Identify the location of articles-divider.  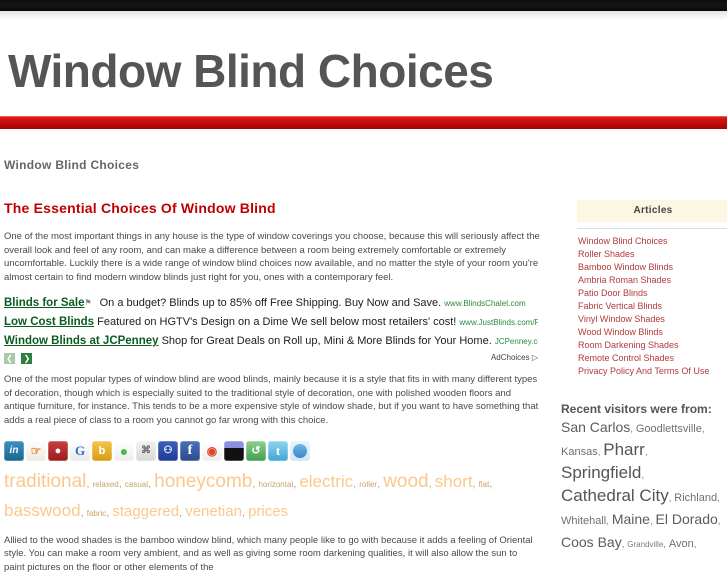
(652, 228).